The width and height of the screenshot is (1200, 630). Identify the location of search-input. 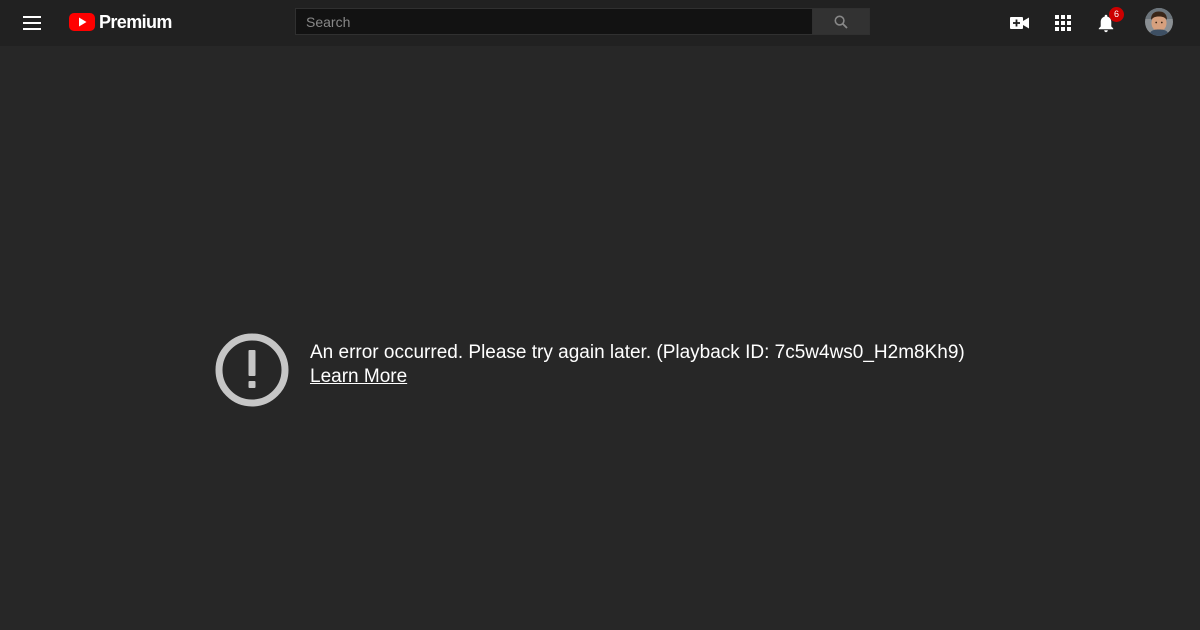
(553, 21).